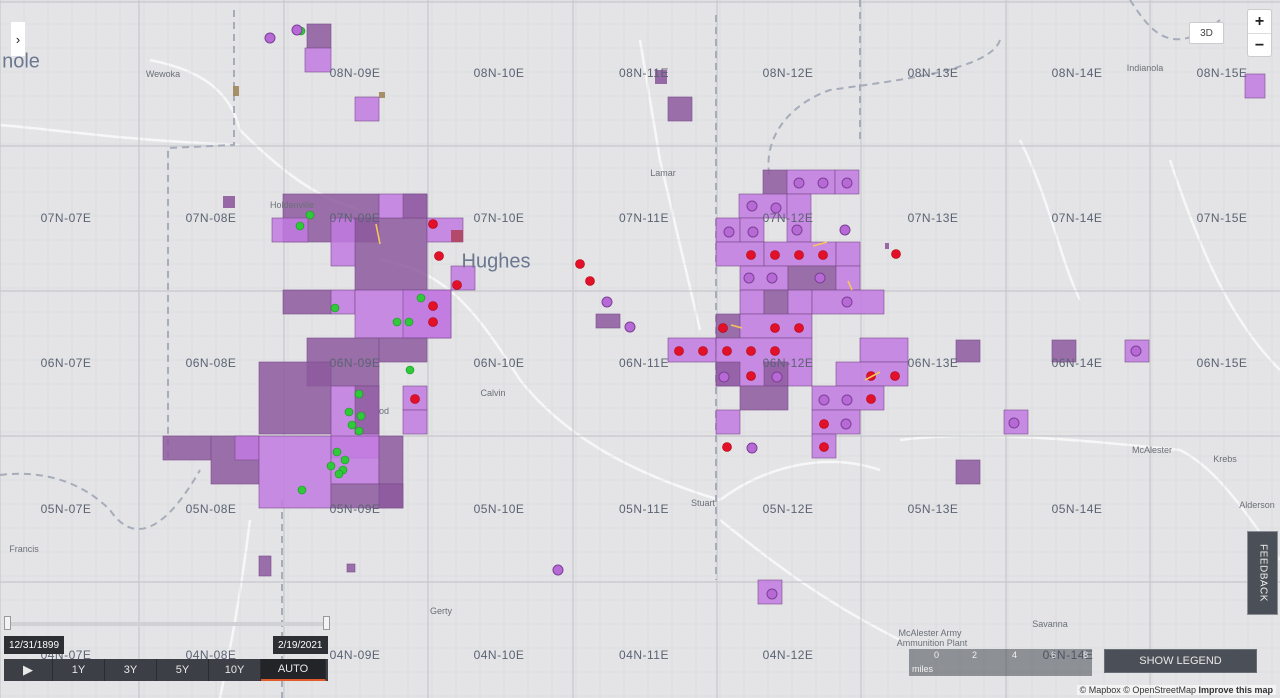 The width and height of the screenshot is (1280, 698). What do you see at coordinates (1100, 690) in the screenshot?
I see `mapbox-attribution: © Mapbox` at bounding box center [1100, 690].